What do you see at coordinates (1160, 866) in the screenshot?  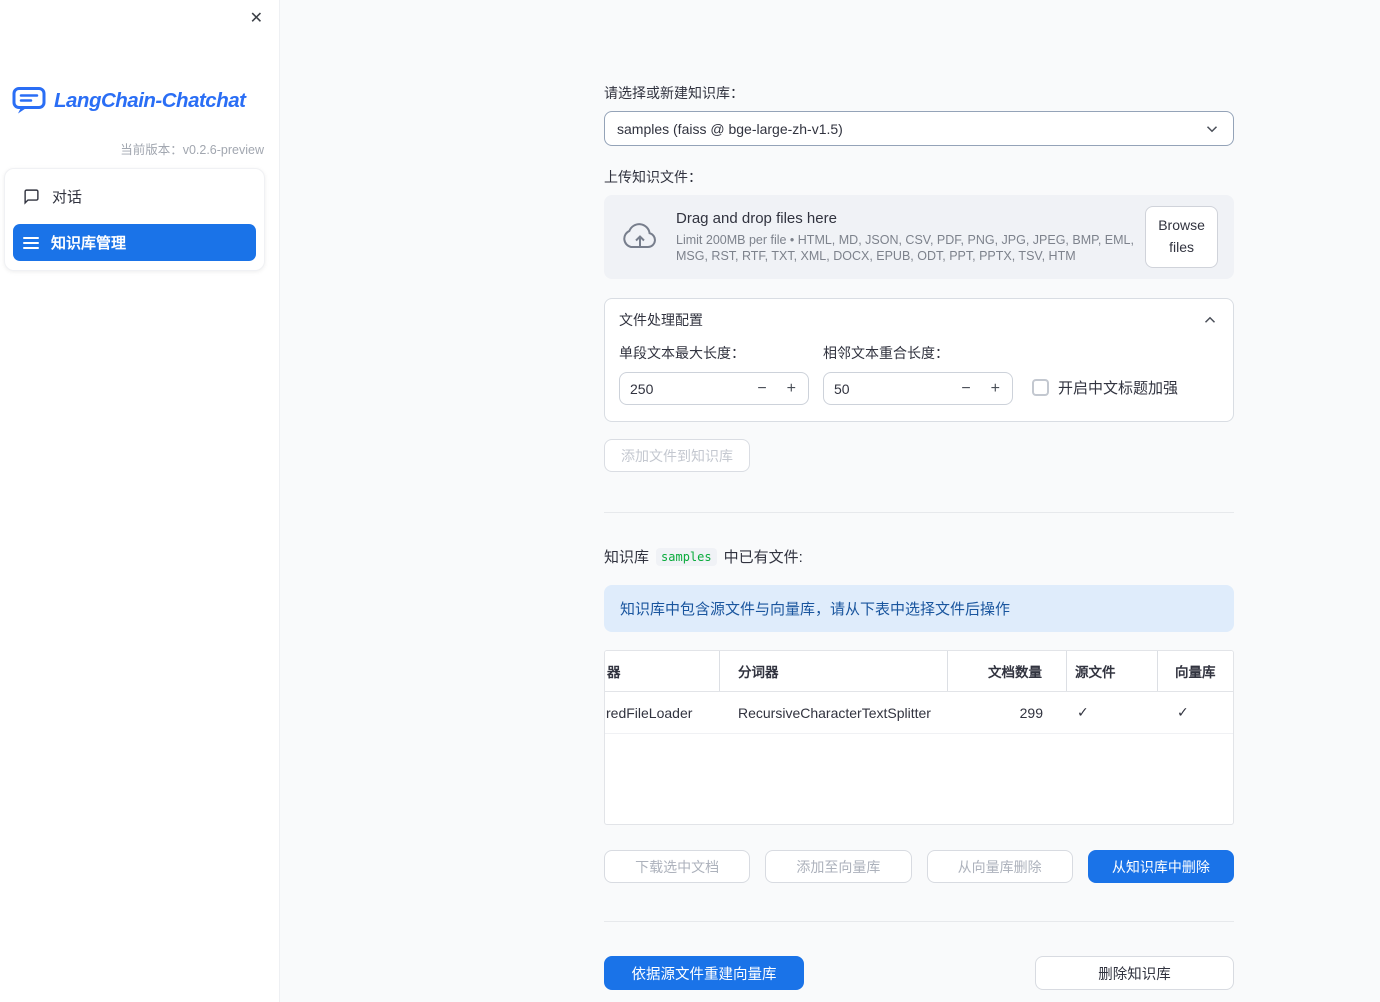 I see `delete-from-kb-button: 从知识库中删除` at bounding box center [1160, 866].